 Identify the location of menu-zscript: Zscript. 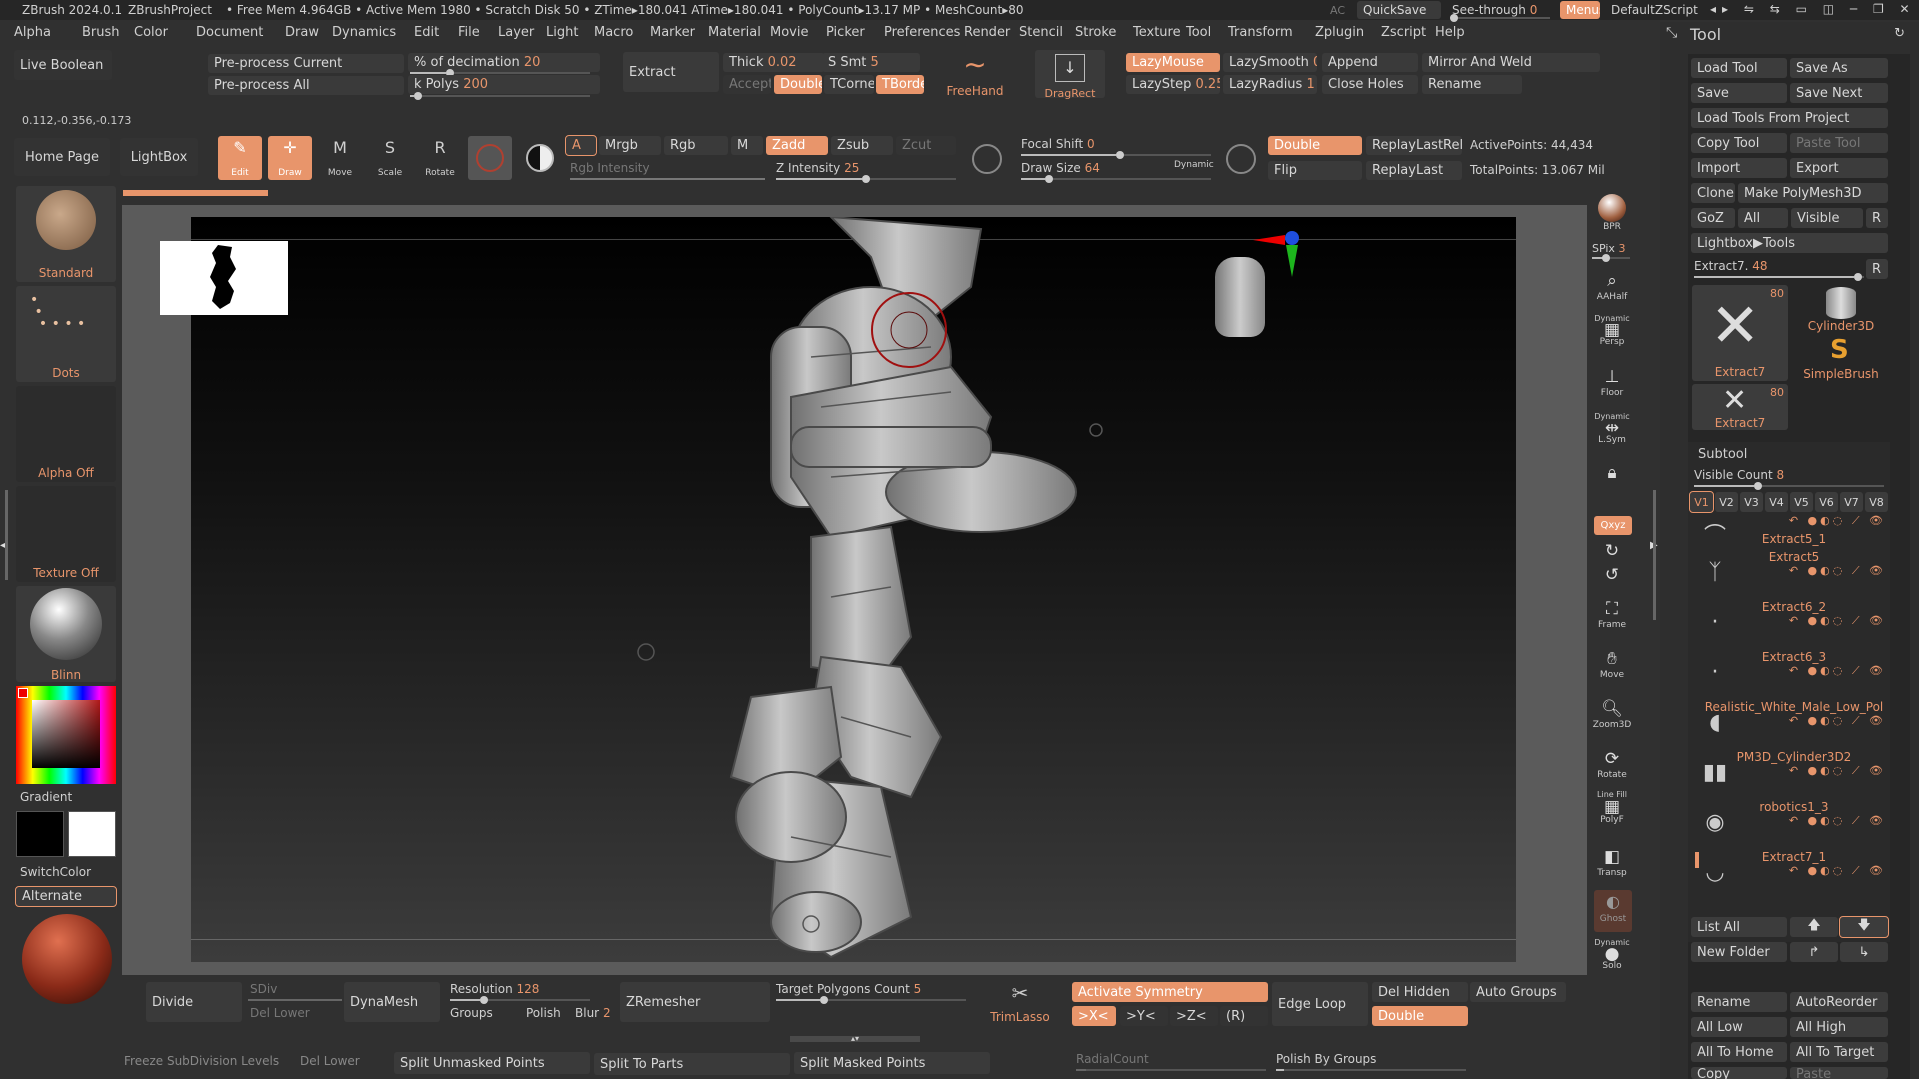
(1403, 32).